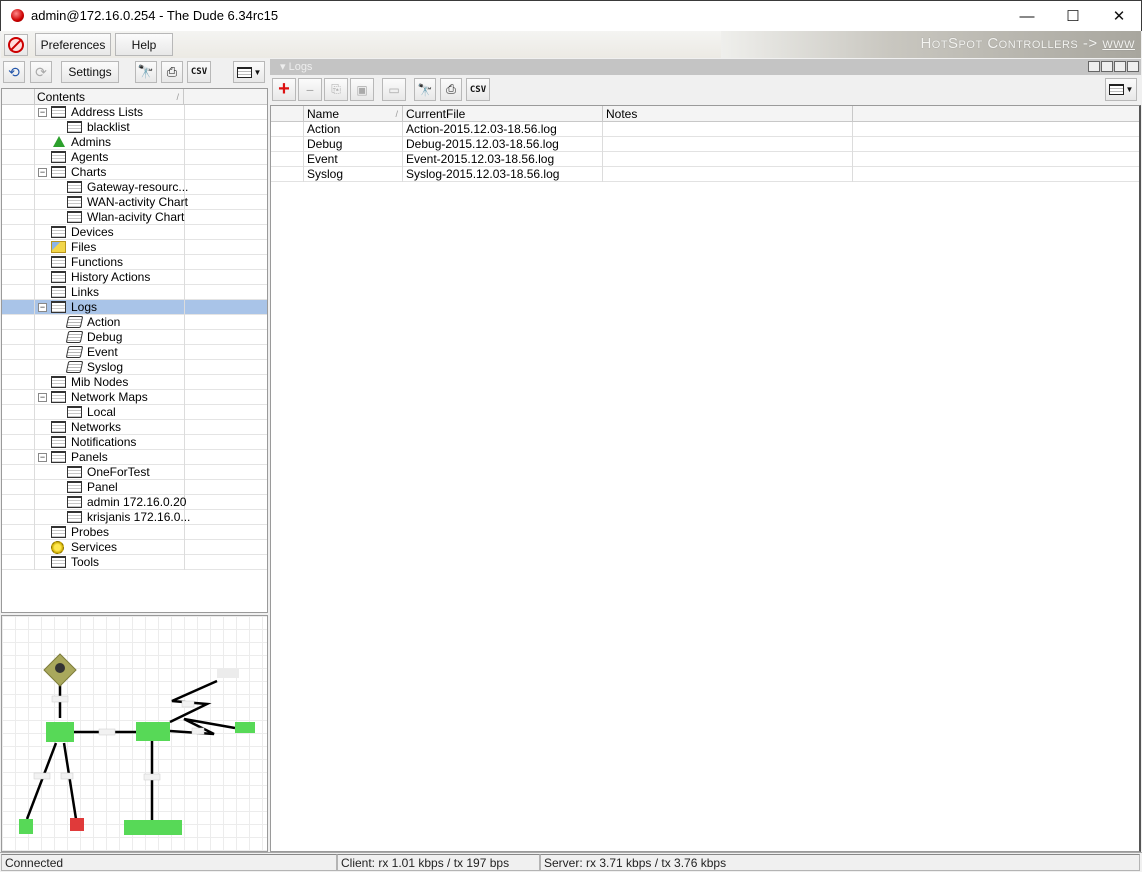  Describe the element at coordinates (109, 97) in the screenshot. I see `column-header-contents: Contents /` at that location.